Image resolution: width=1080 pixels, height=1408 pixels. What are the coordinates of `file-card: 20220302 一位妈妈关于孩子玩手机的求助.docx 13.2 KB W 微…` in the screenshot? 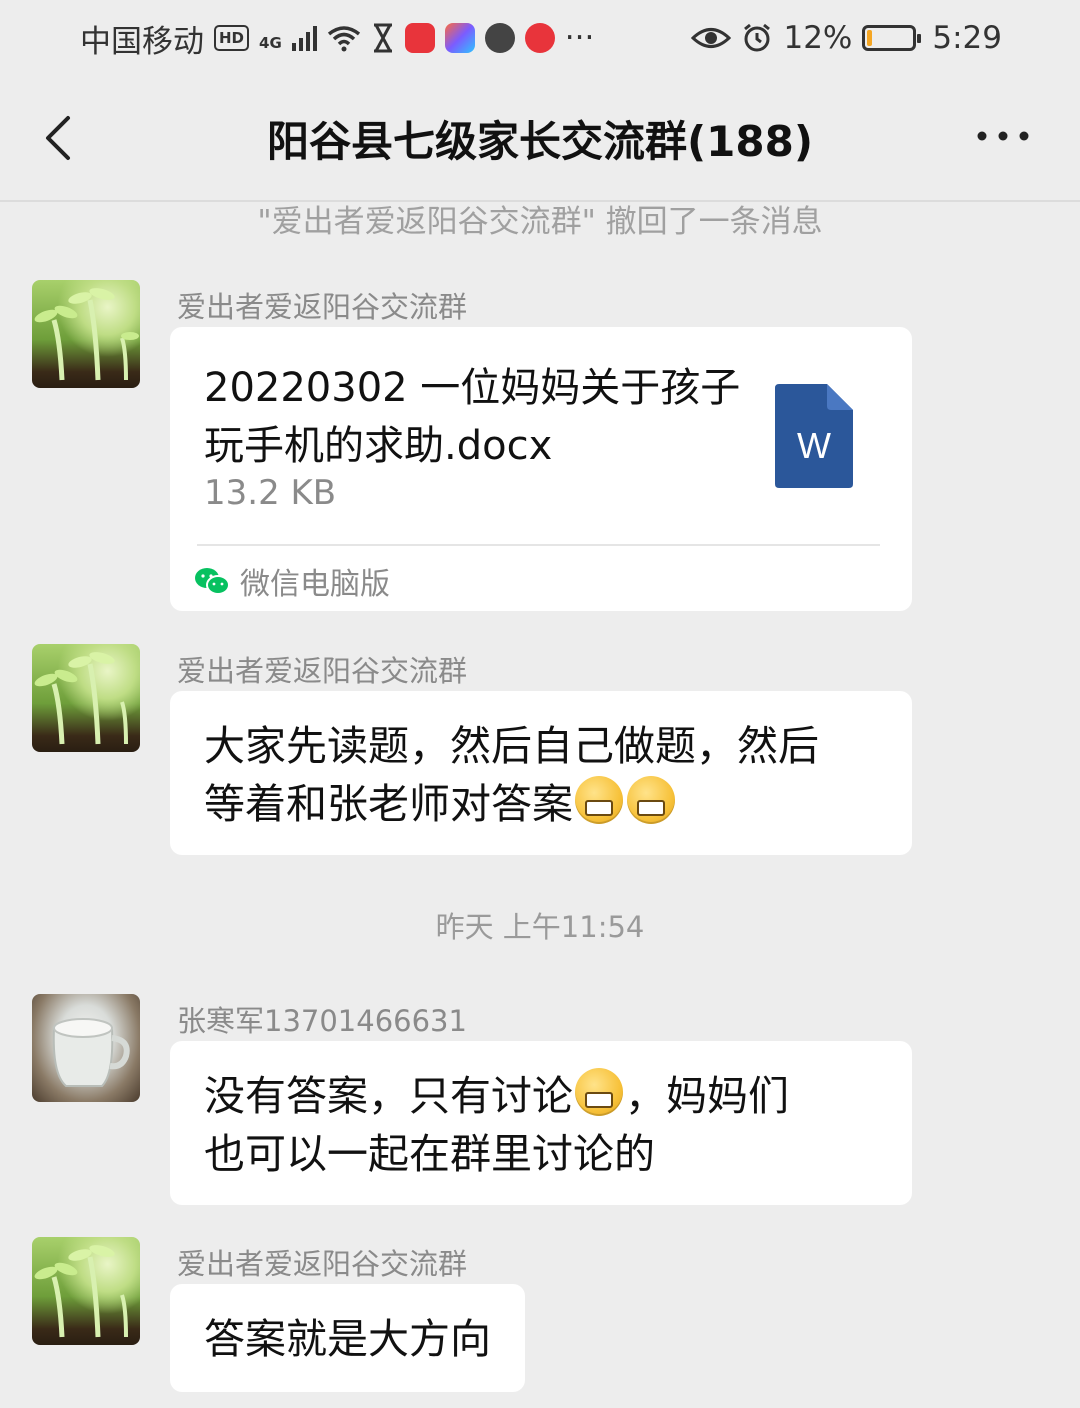 It's located at (541, 469).